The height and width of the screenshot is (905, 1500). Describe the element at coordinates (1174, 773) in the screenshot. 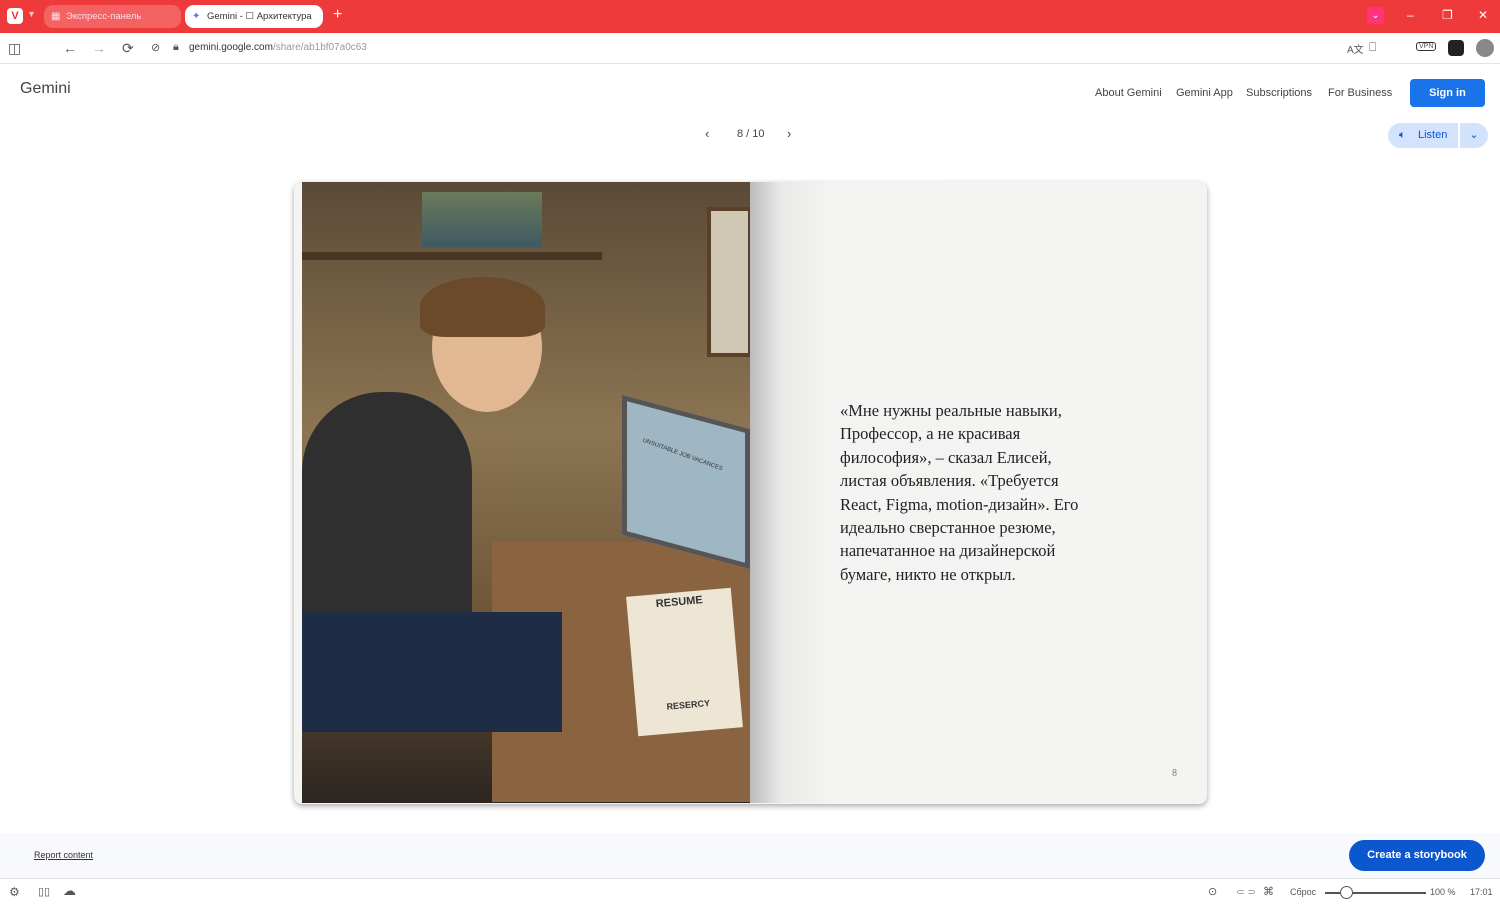

I see `page-number: 8` at that location.